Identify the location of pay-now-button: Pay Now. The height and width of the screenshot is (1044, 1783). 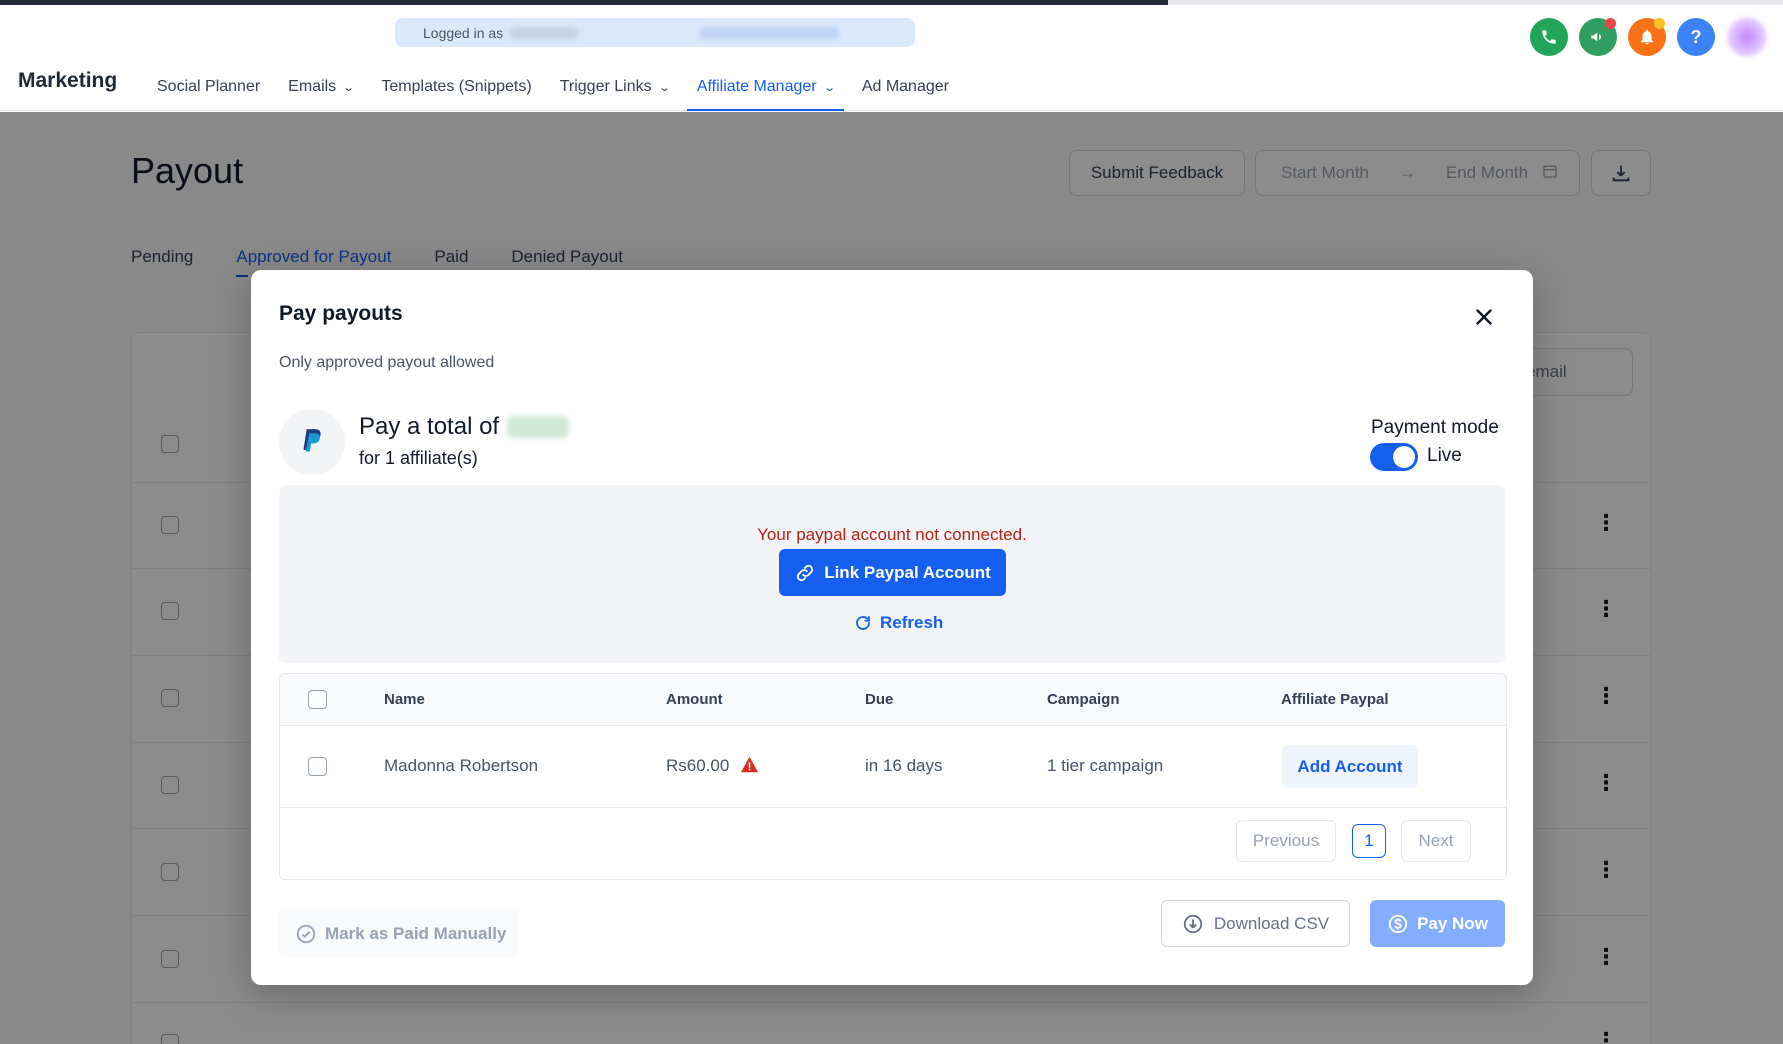
(1437, 923).